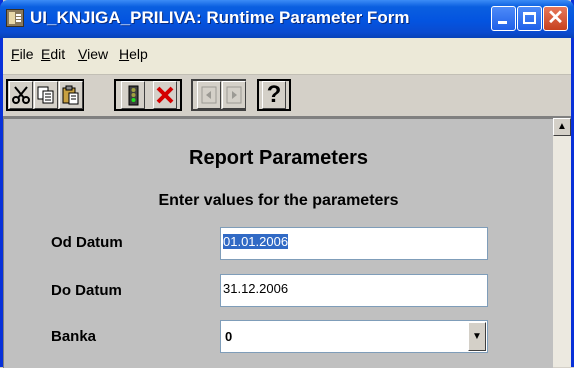 Image resolution: width=574 pixels, height=368 pixels. What do you see at coordinates (22, 54) in the screenshot?
I see `menu-file: File` at bounding box center [22, 54].